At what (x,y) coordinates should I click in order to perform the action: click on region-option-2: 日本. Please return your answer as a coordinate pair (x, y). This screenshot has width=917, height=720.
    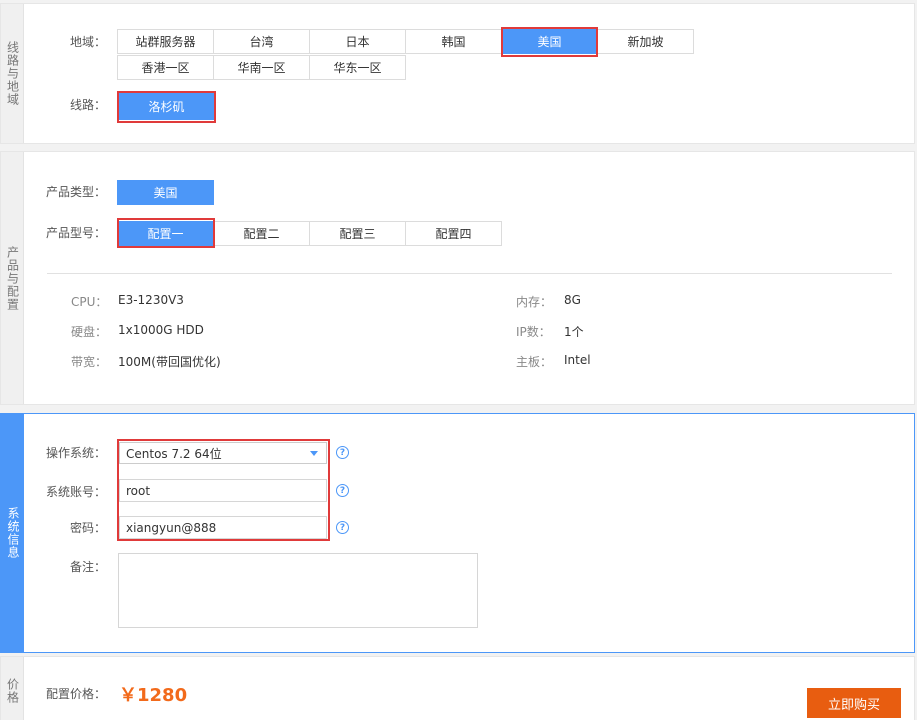
    Looking at the image, I should click on (357, 41).